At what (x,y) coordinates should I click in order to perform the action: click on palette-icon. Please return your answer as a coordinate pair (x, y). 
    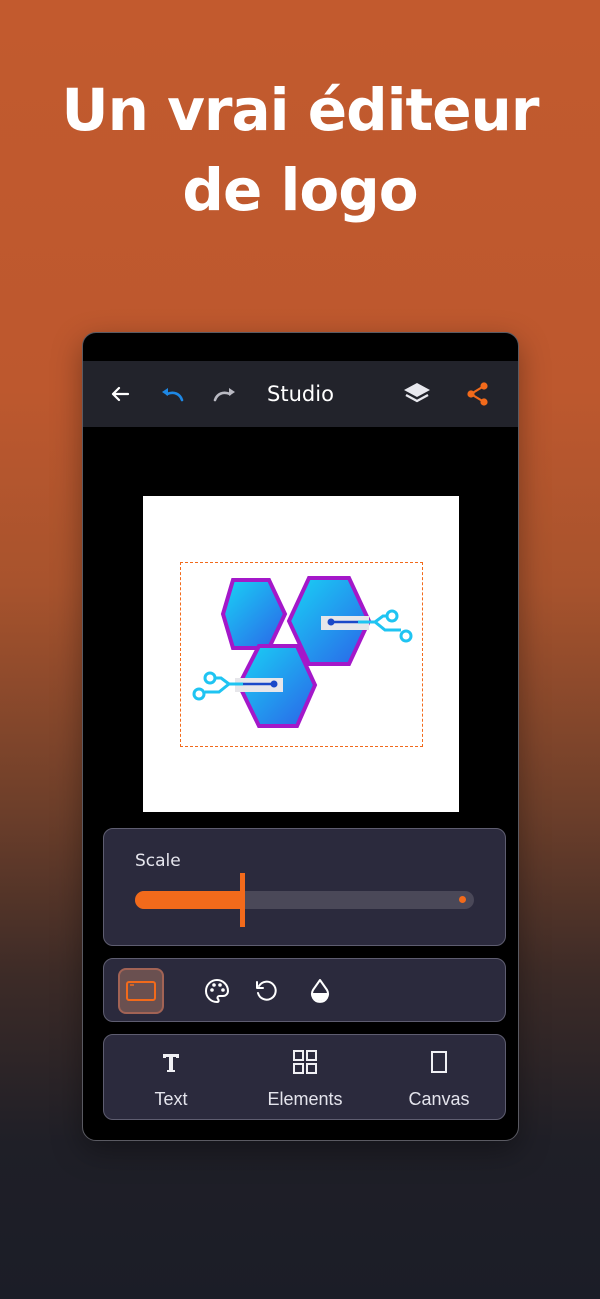
    Looking at the image, I should click on (217, 991).